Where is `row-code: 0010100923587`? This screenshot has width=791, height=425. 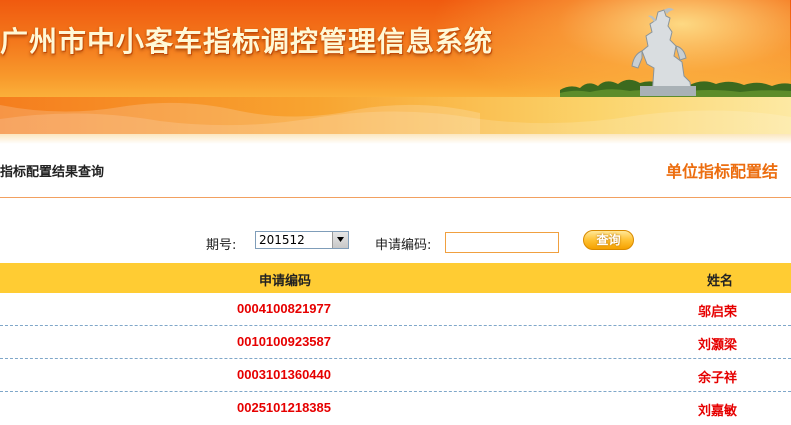 row-code: 0010100923587 is located at coordinates (284, 341).